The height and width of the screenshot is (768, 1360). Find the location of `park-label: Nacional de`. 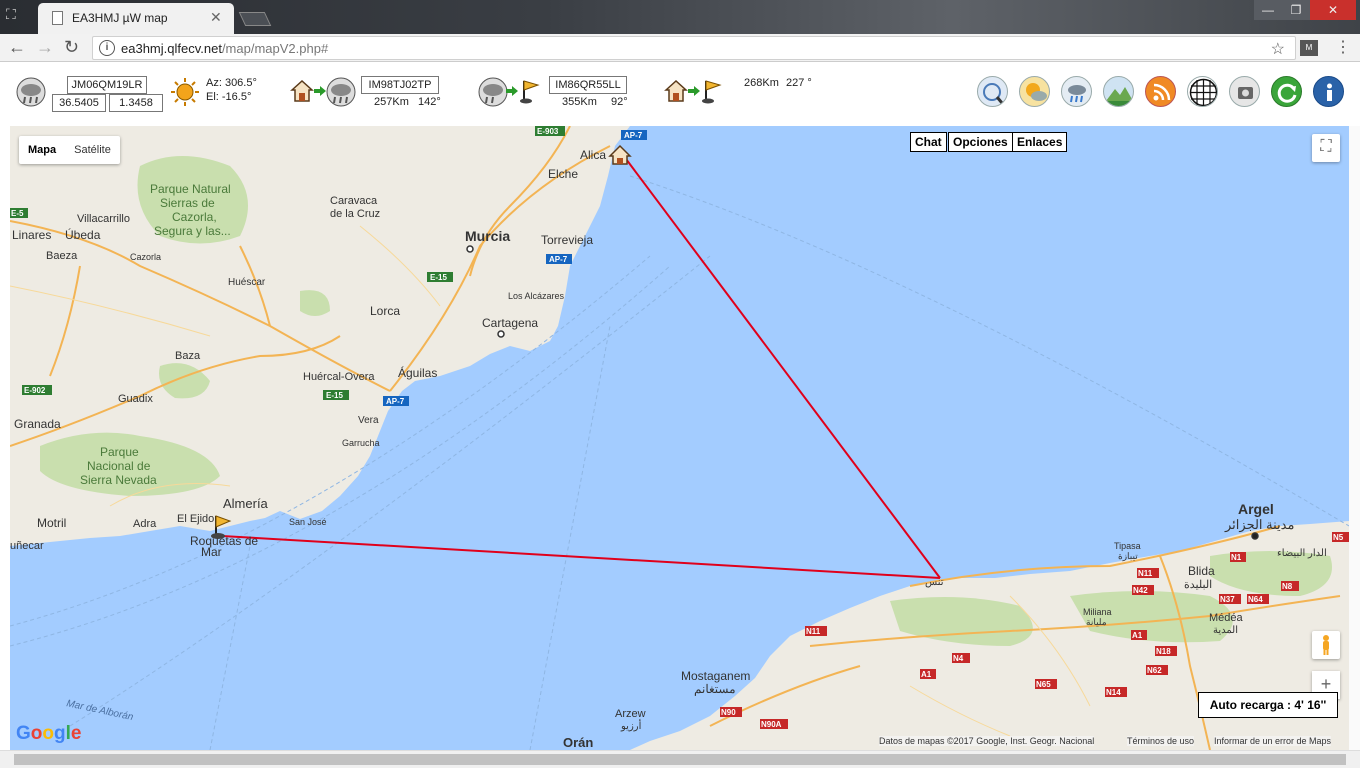

park-label: Nacional de is located at coordinates (119, 466).